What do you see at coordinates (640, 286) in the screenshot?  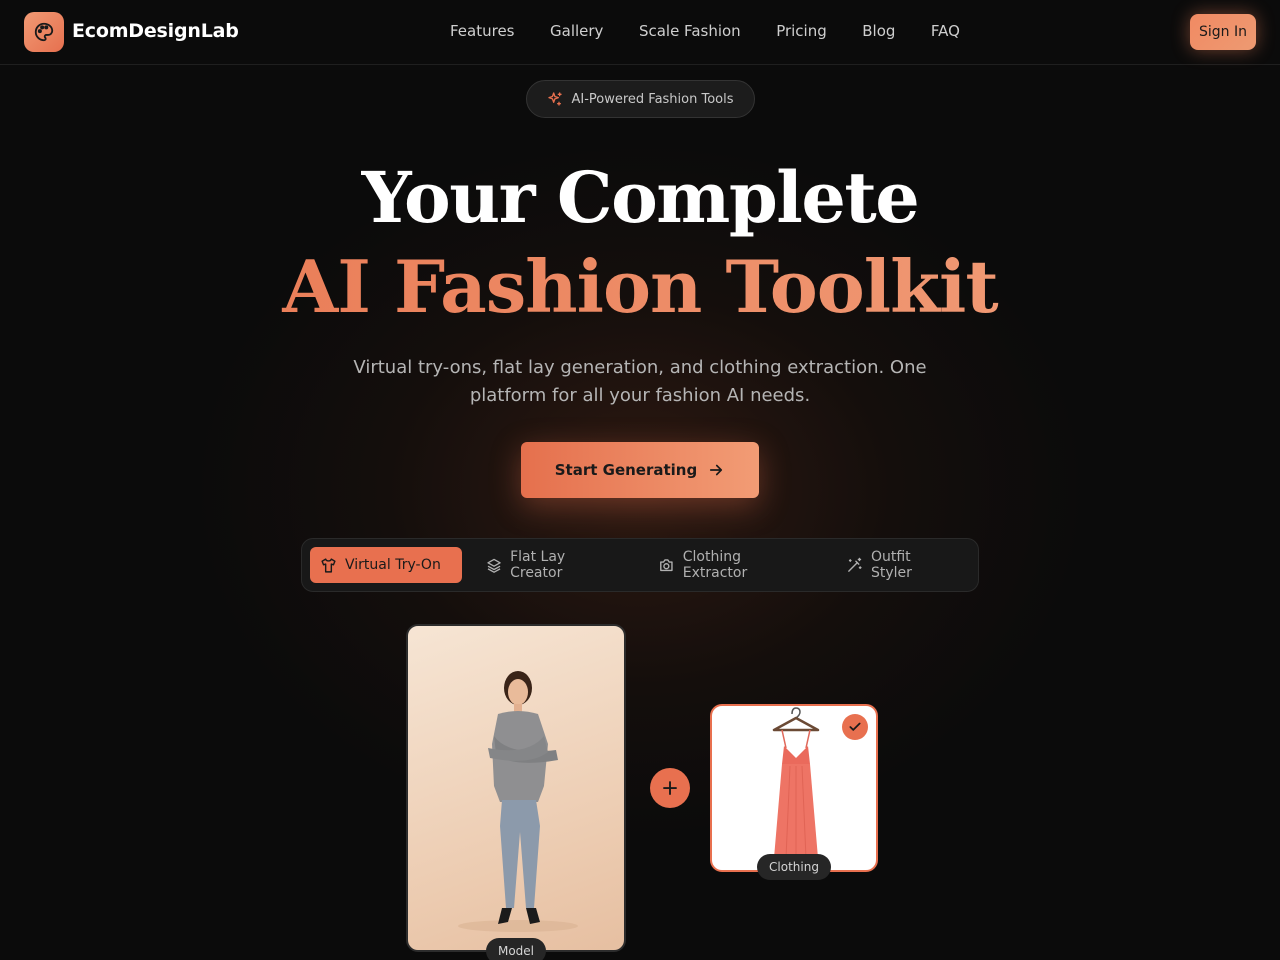 I see `hero-title-line2: AI Fashion Toolkit` at bounding box center [640, 286].